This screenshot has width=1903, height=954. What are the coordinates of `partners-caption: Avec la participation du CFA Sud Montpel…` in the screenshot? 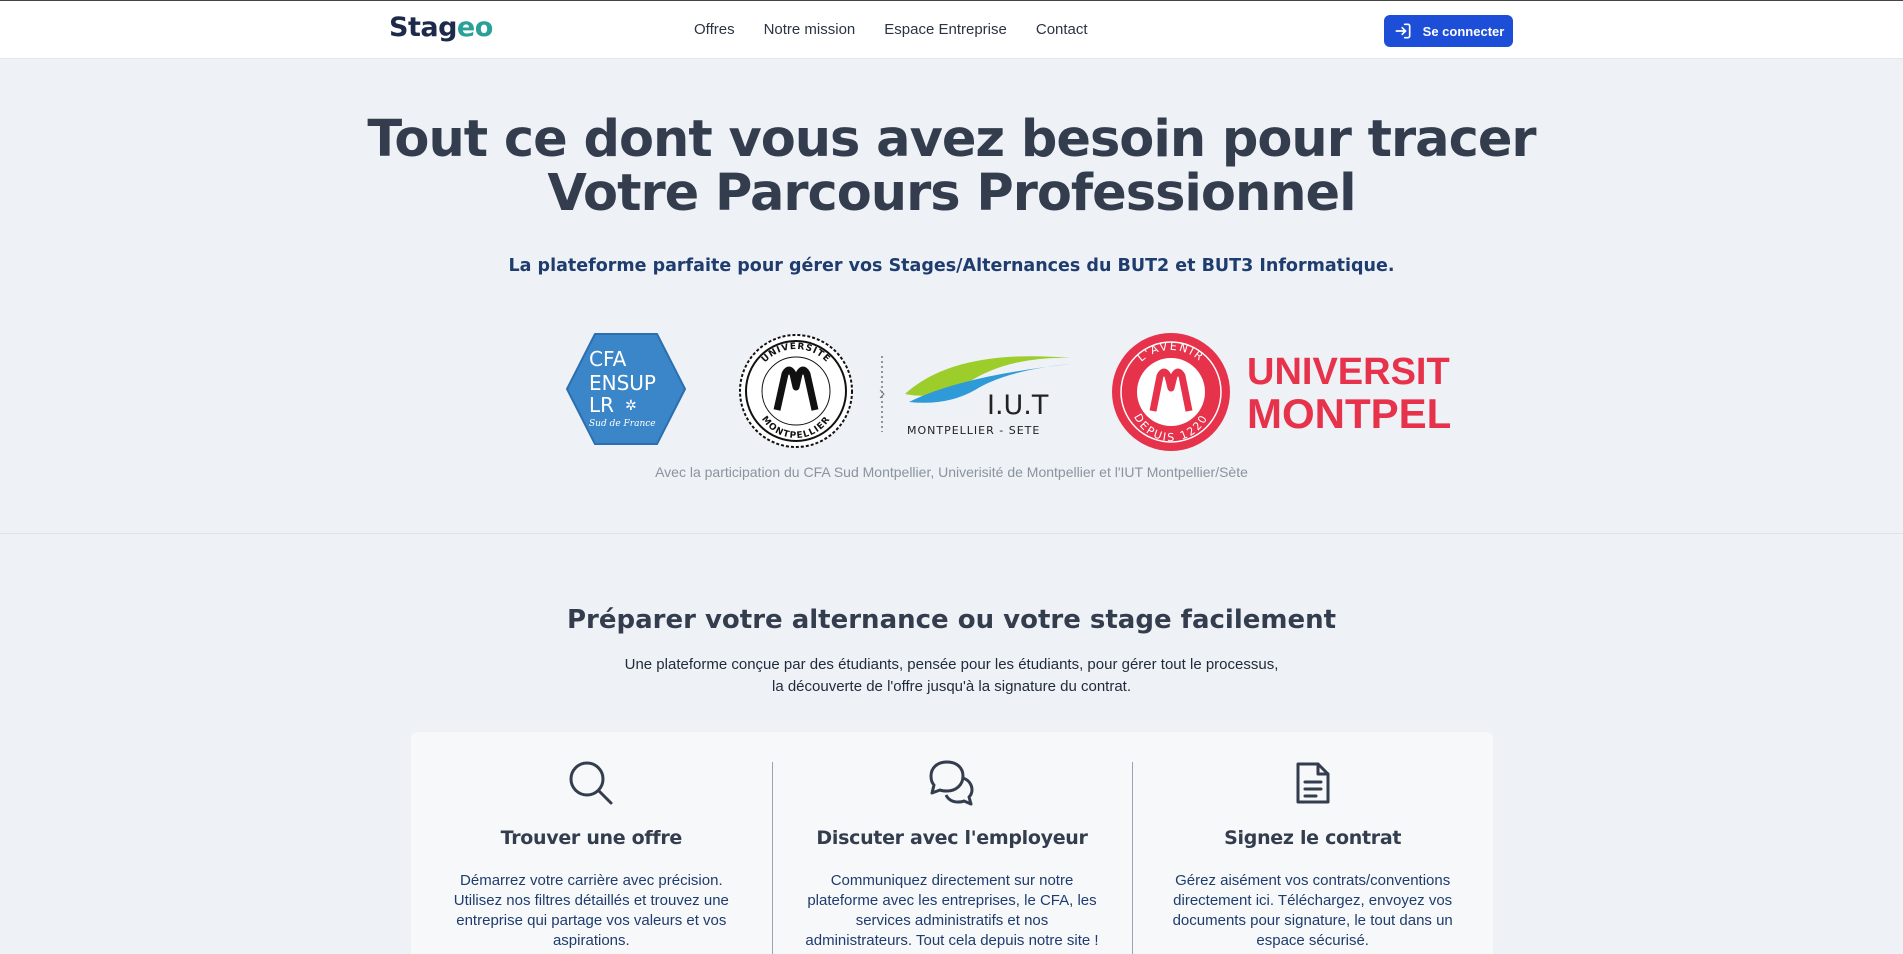 It's located at (951, 472).